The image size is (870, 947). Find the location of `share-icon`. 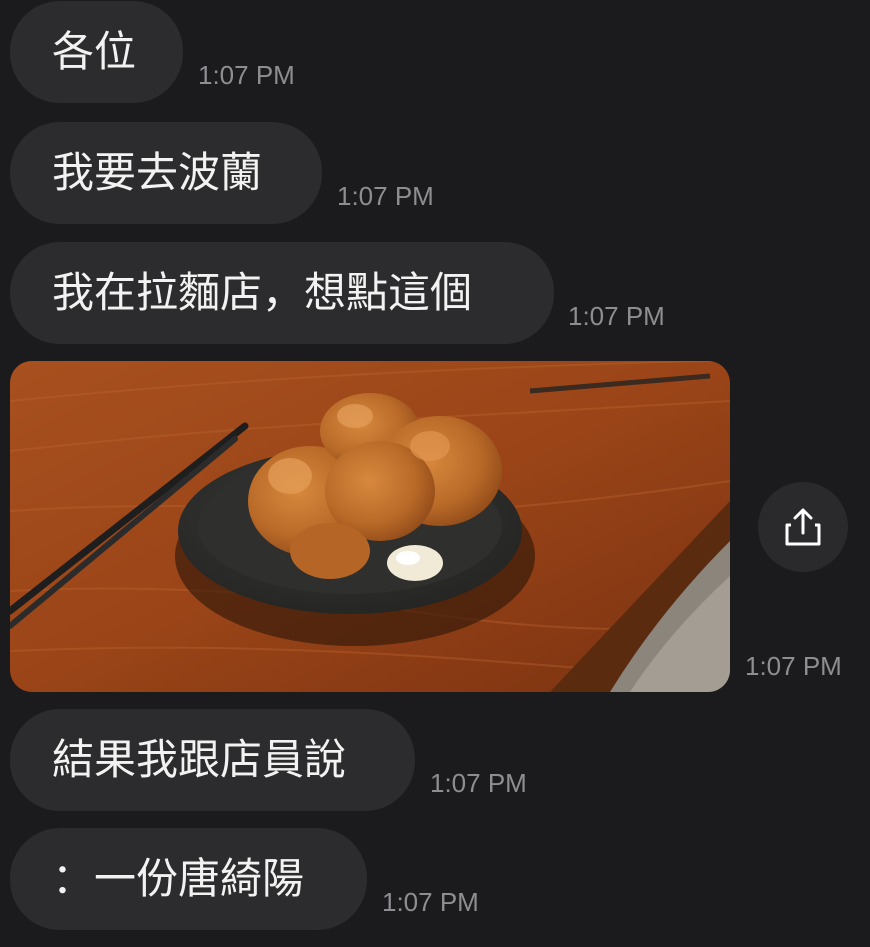

share-icon is located at coordinates (803, 527).